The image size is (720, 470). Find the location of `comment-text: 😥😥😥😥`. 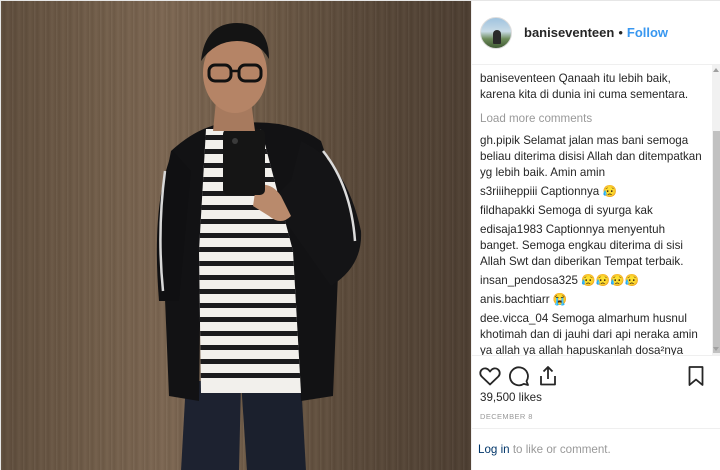

comment-text: 😥😥😥😥 is located at coordinates (610, 280).